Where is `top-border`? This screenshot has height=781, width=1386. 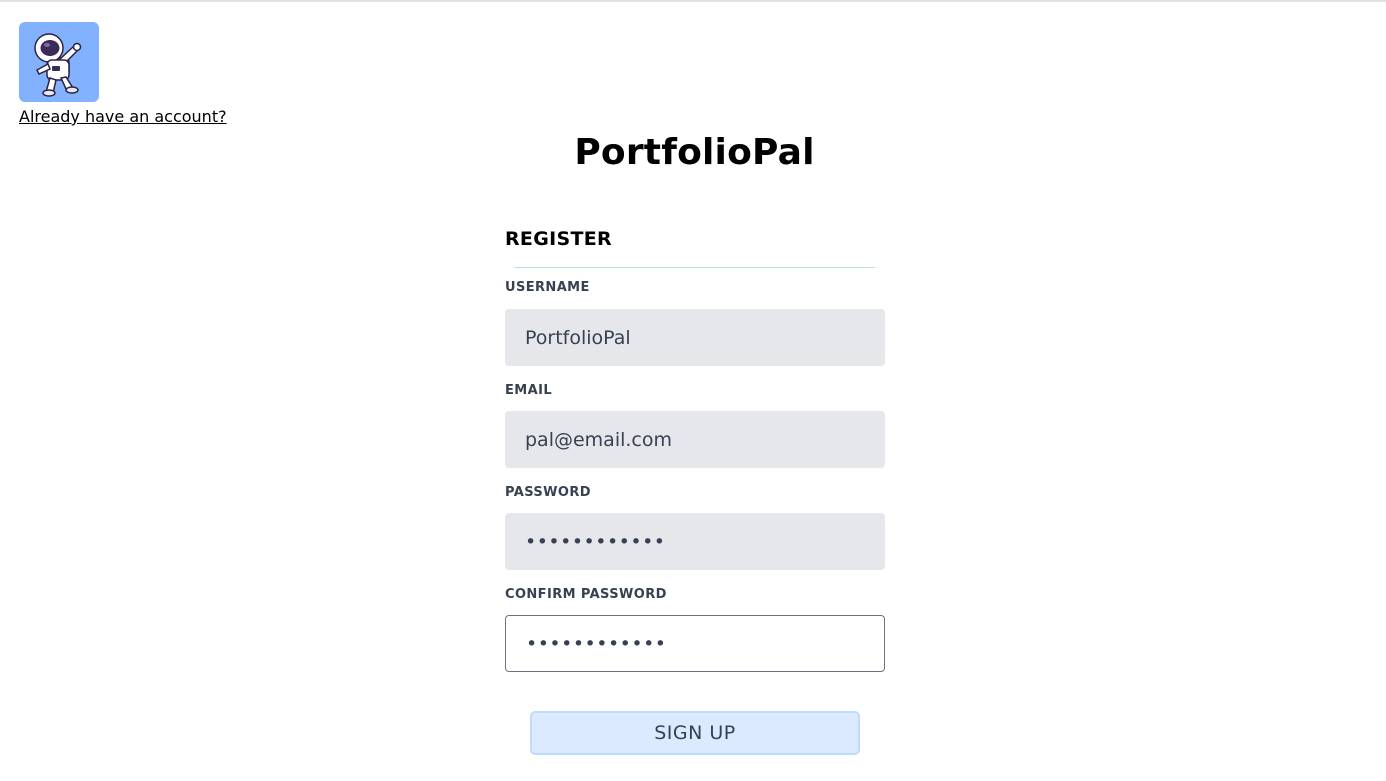 top-border is located at coordinates (693, 1).